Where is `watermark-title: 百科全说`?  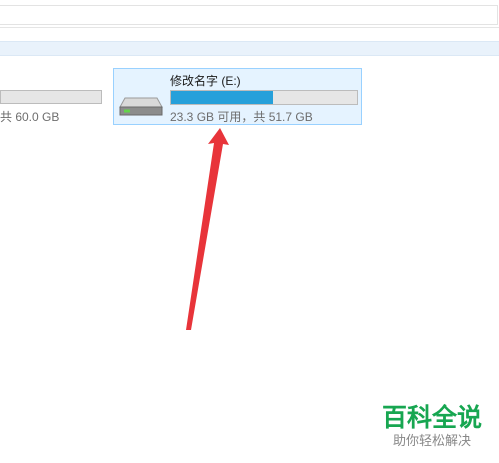 watermark-title: 百科全说 is located at coordinates (431, 417).